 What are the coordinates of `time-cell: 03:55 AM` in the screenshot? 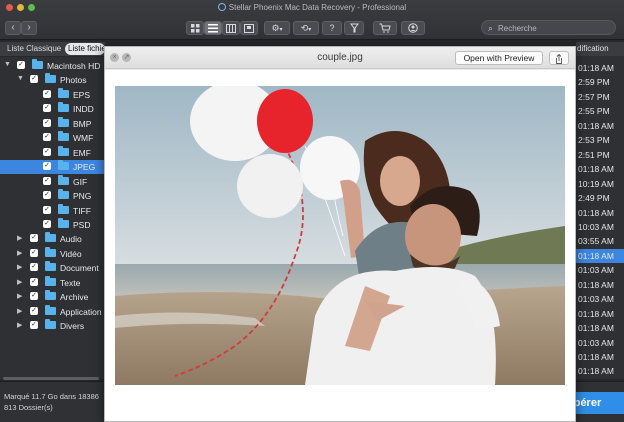 It's located at (600, 241).